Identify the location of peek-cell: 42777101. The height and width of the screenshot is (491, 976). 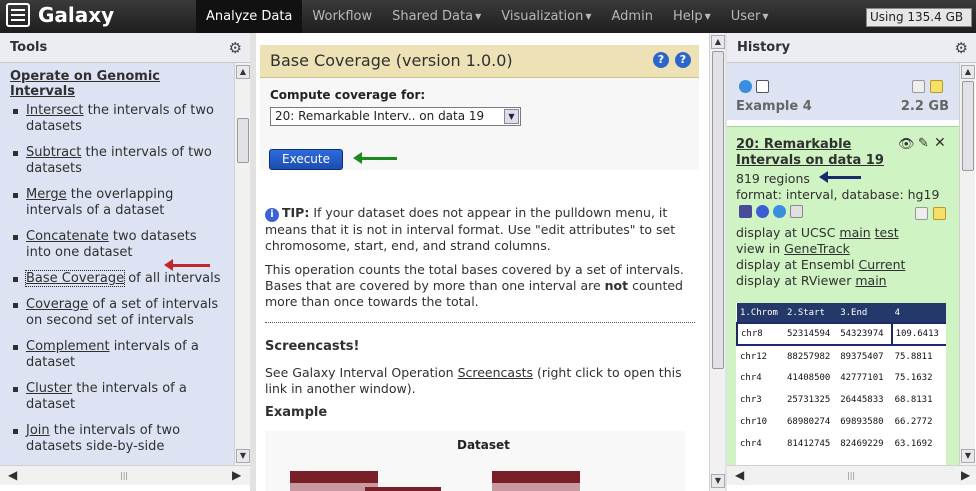
(862, 378).